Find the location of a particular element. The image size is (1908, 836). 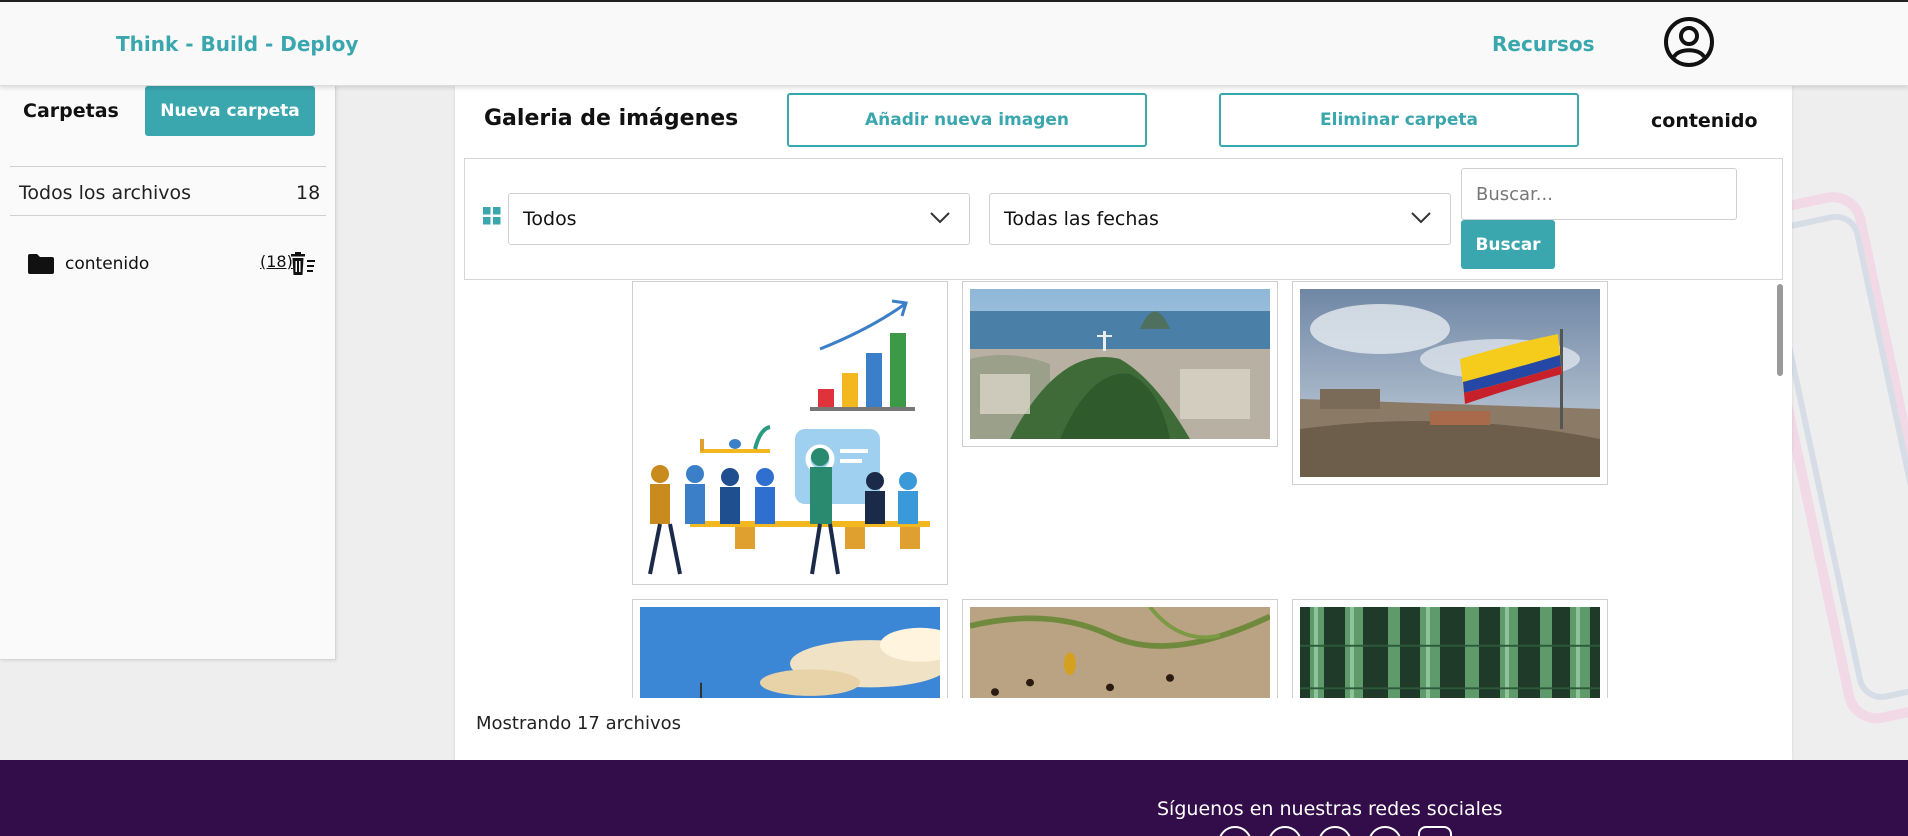

folder-count: (18) is located at coordinates (276, 261).